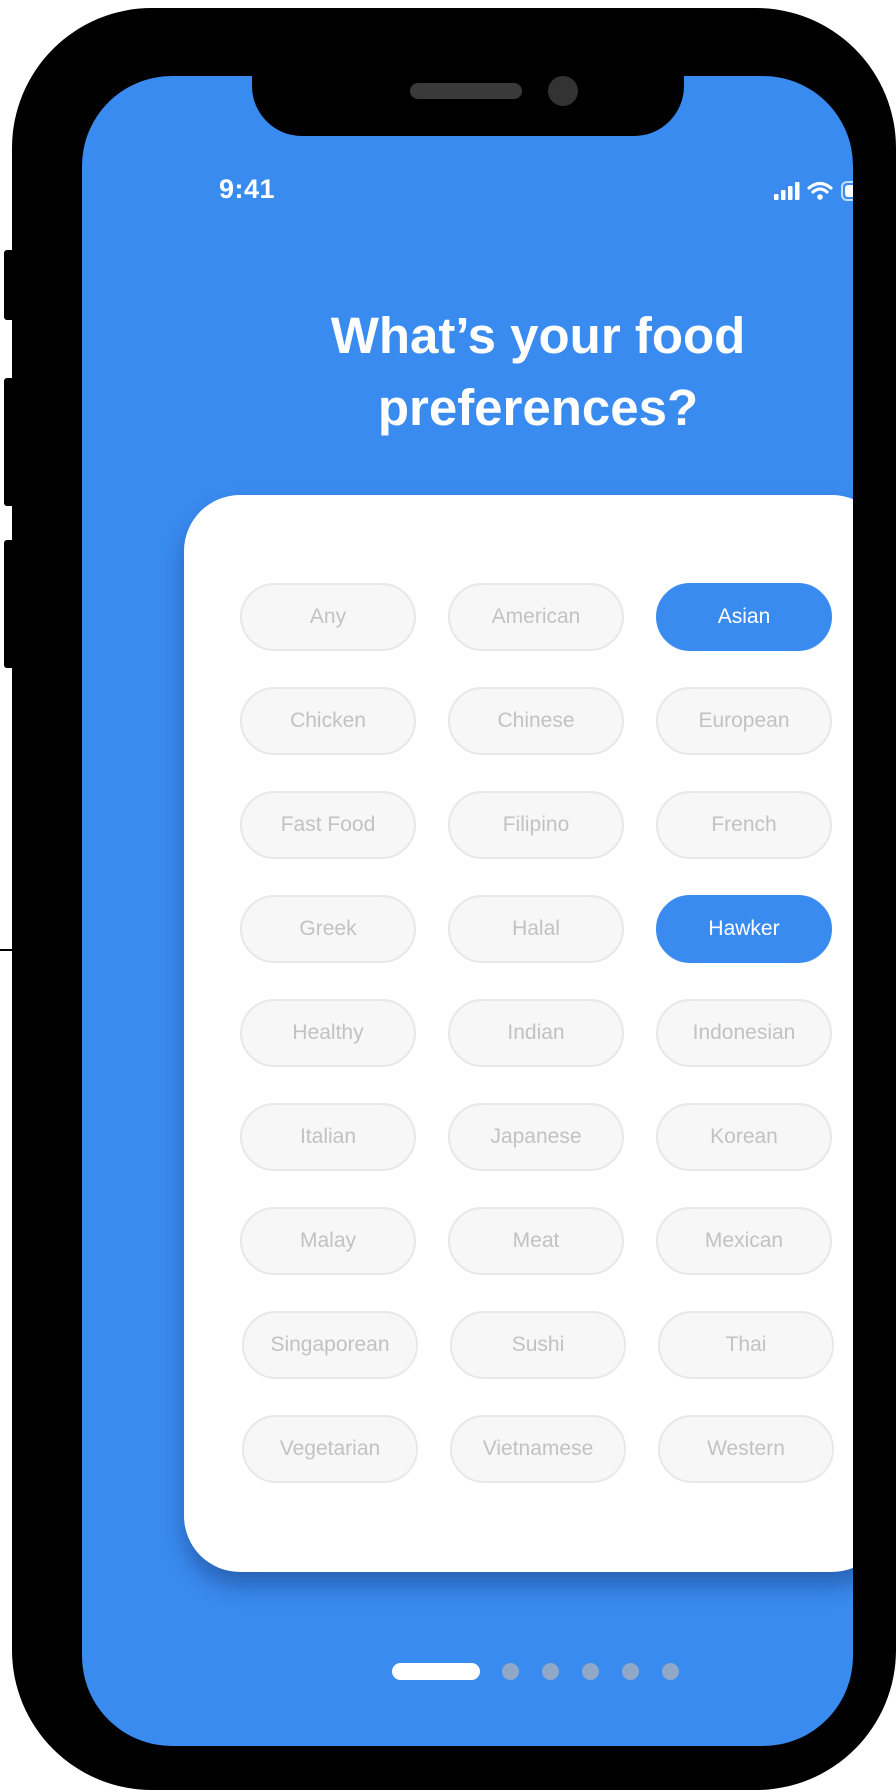 This screenshot has width=896, height=1792. What do you see at coordinates (536, 721) in the screenshot?
I see `chip-chinese: Chinese` at bounding box center [536, 721].